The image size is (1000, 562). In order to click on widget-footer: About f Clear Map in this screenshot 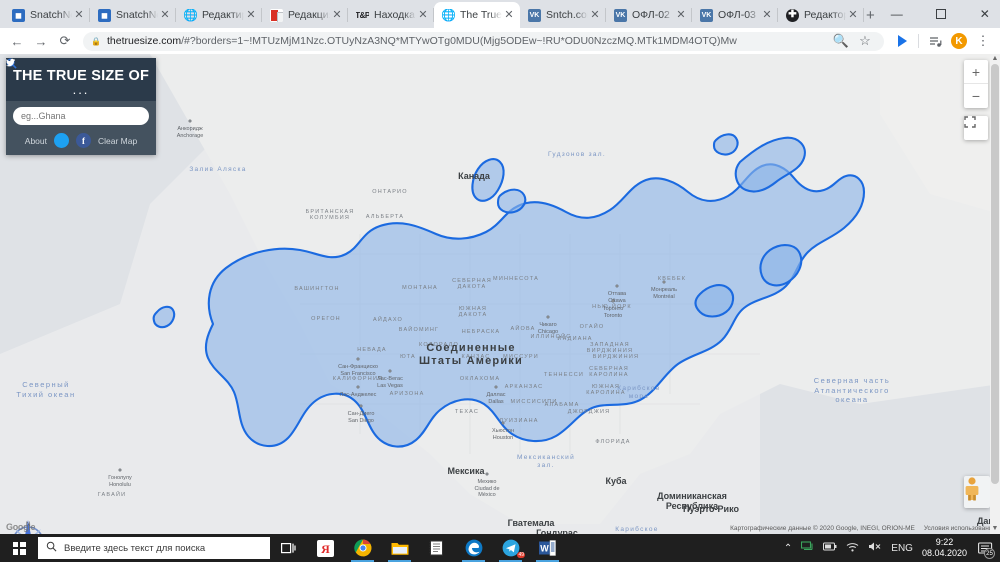, I will do `click(81, 106)`.